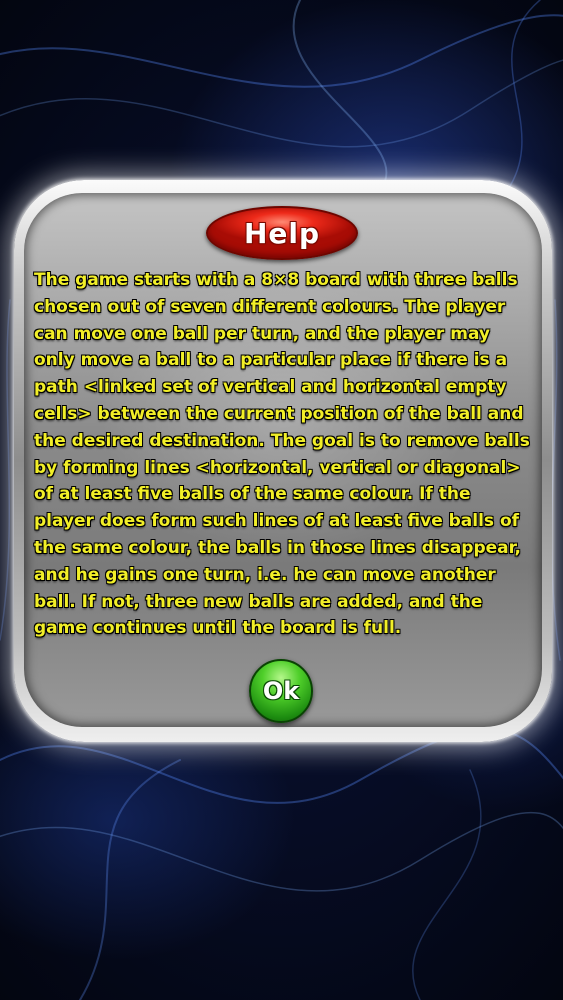 The image size is (563, 1000). I want to click on help-title-badge: Help, so click(282, 233).